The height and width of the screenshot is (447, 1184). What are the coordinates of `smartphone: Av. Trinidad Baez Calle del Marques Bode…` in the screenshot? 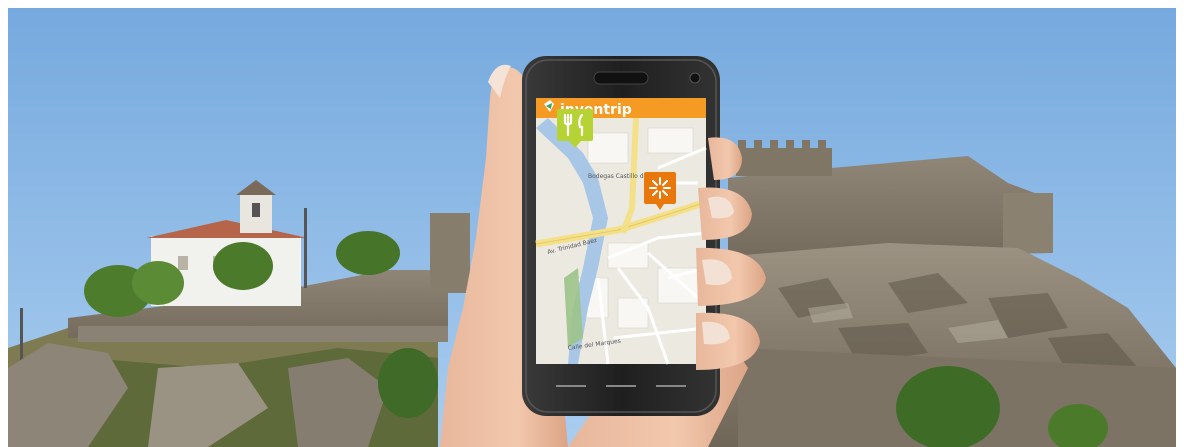 It's located at (621, 236).